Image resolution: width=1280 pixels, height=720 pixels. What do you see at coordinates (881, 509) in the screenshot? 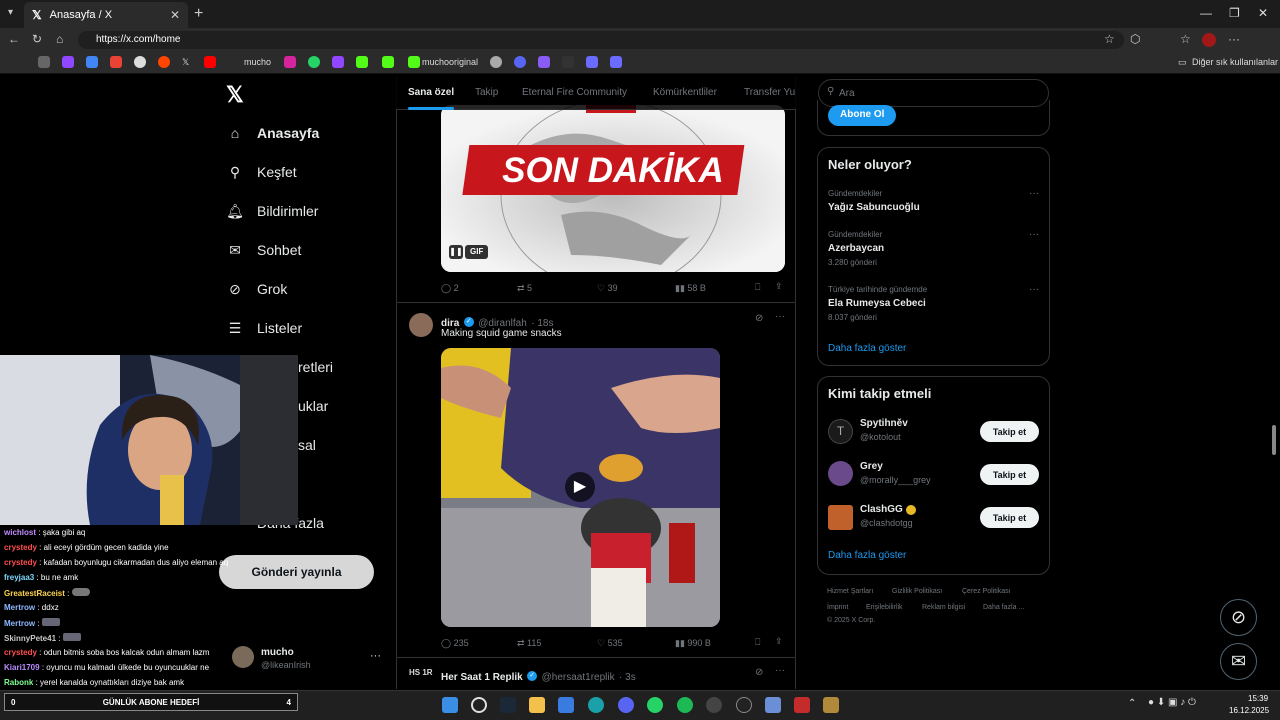
I see `follow-name: ClashGG` at bounding box center [881, 509].